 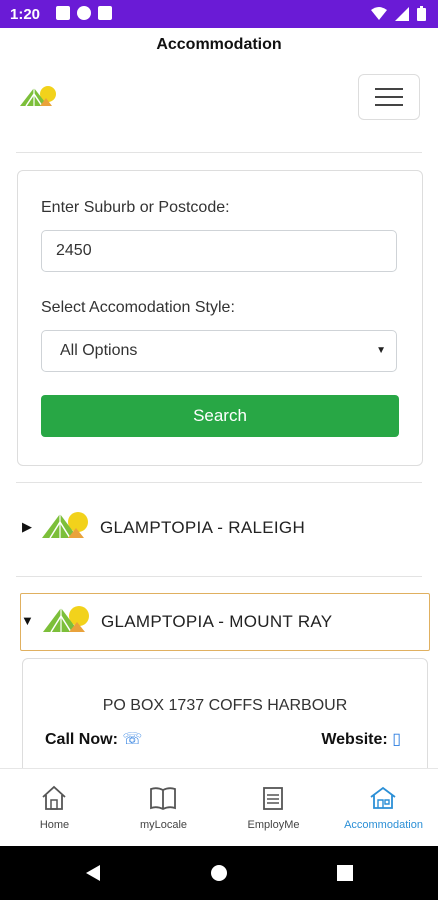 What do you see at coordinates (138, 307) in the screenshot?
I see `style-label: Select Accomodation Style:` at bounding box center [138, 307].